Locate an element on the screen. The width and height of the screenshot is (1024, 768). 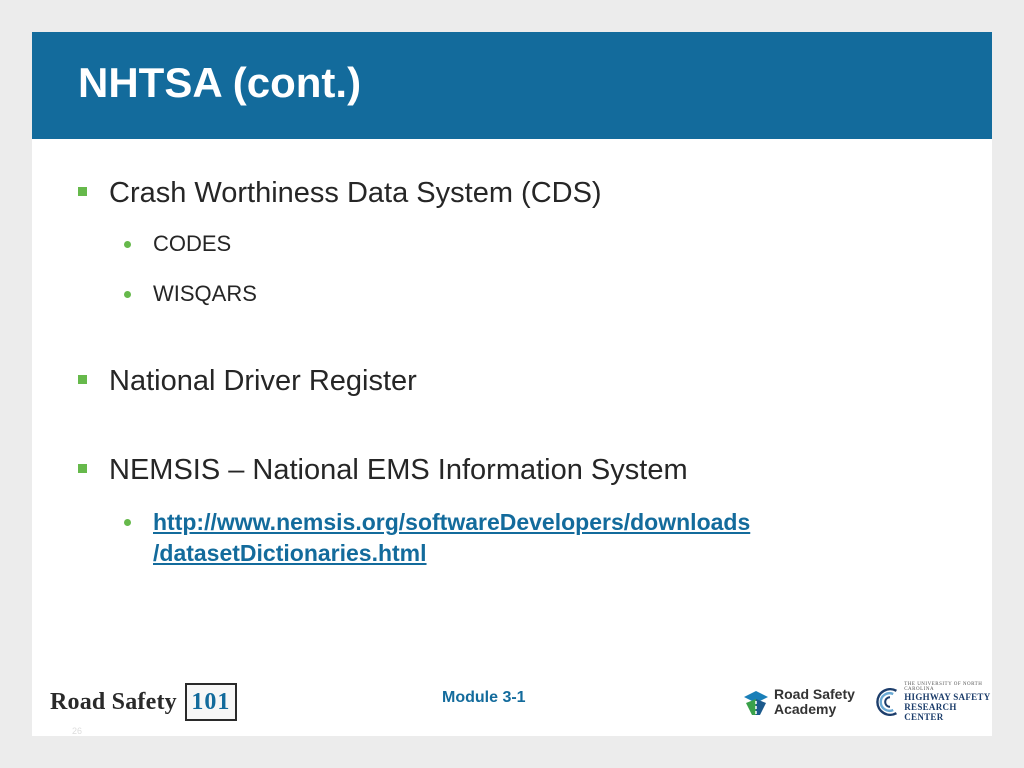
road-sign-icon is located at coordinates (756, 703).